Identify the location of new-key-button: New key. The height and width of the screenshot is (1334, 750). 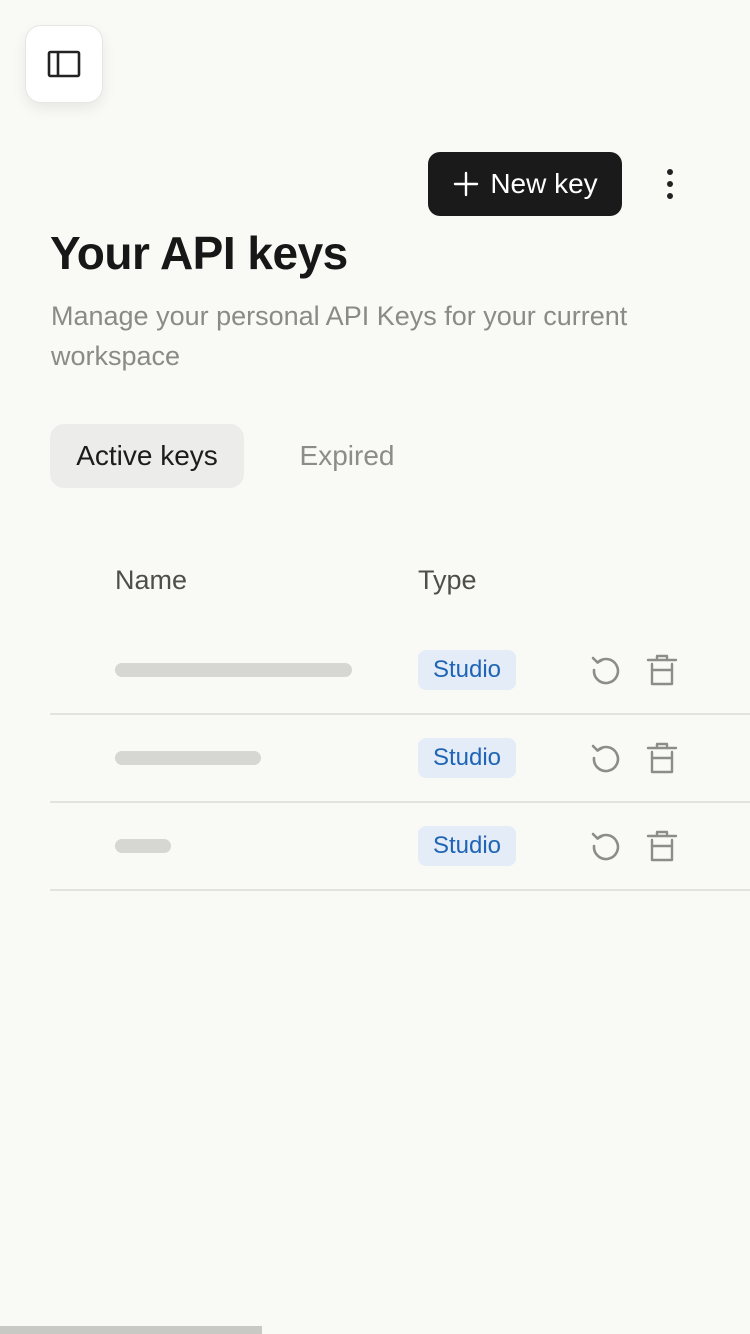
(525, 184).